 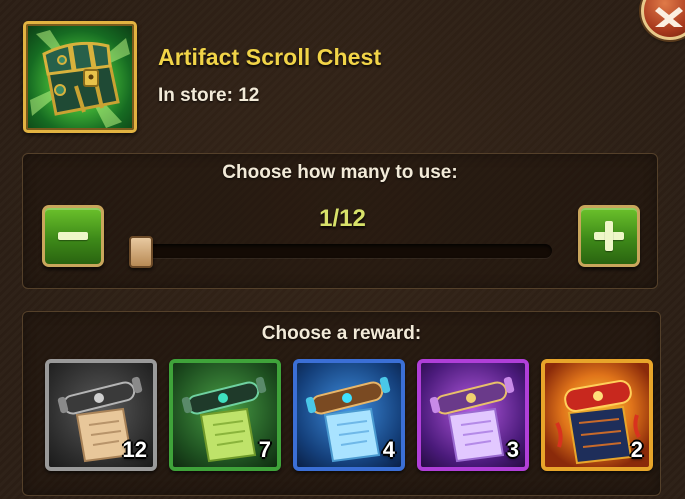 What do you see at coordinates (225, 415) in the screenshot?
I see `reward-option-green-scroll: 7` at bounding box center [225, 415].